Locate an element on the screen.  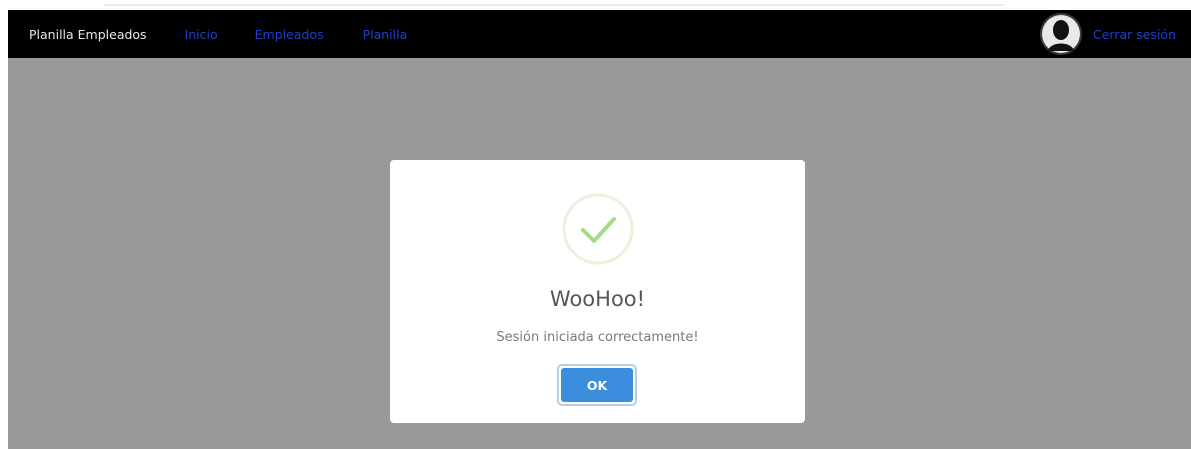
modal-title: WooHoo! is located at coordinates (597, 299).